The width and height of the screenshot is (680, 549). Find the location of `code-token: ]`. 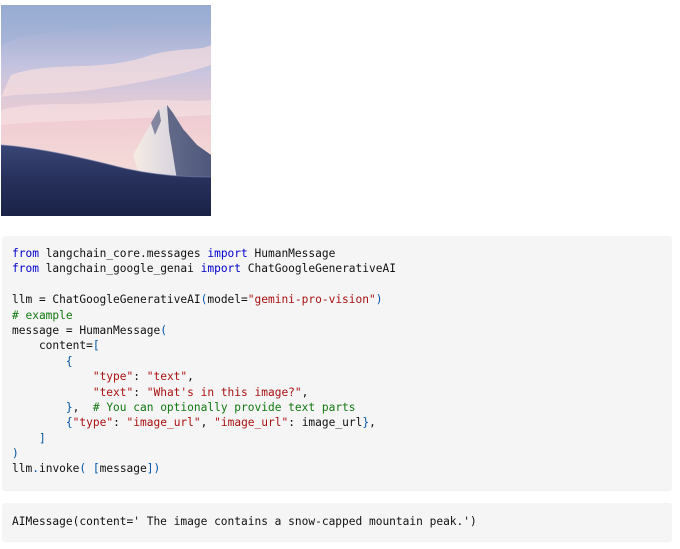

code-token: ] is located at coordinates (29, 438).